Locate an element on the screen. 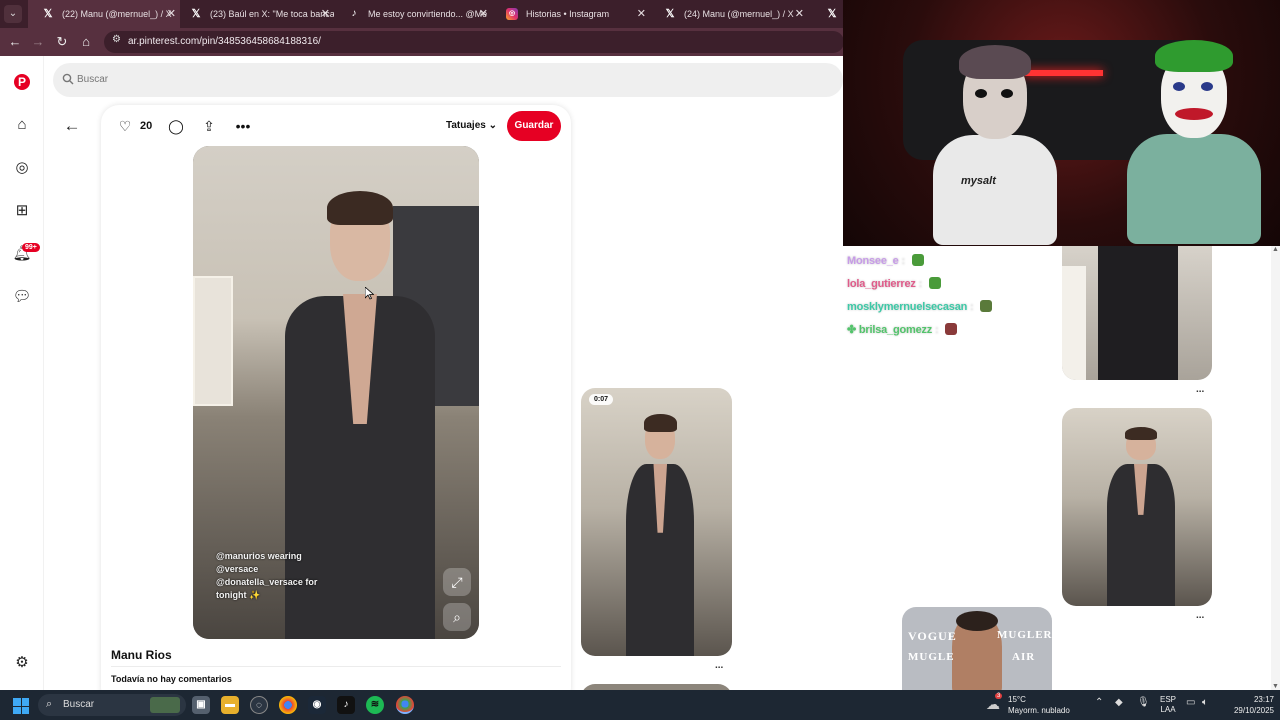  search-input: Buscar is located at coordinates (448, 80).